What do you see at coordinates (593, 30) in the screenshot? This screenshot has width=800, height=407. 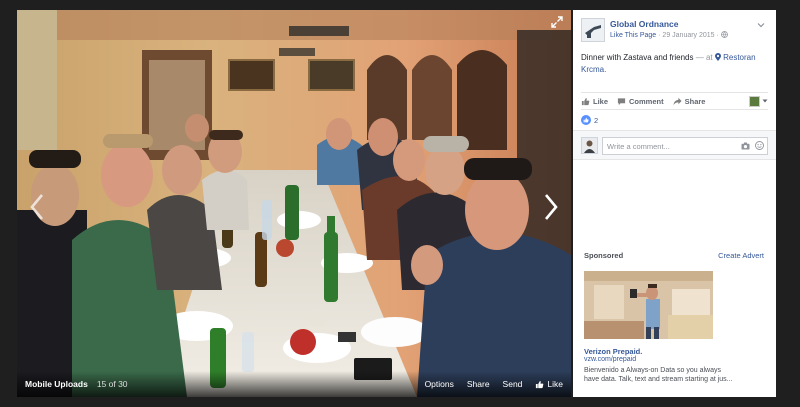 I see `page-avatar` at bounding box center [593, 30].